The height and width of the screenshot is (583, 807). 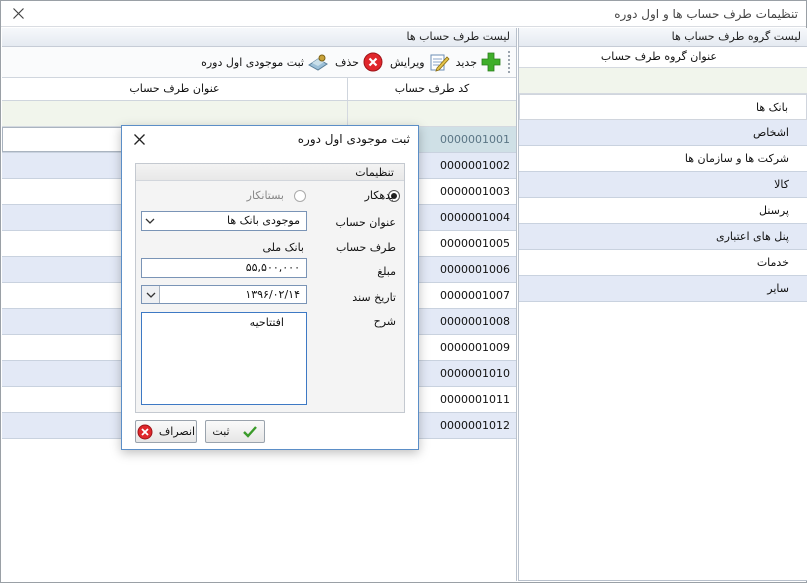 What do you see at coordinates (283, 247) in the screenshot?
I see `party-value: بانک ملی` at bounding box center [283, 247].